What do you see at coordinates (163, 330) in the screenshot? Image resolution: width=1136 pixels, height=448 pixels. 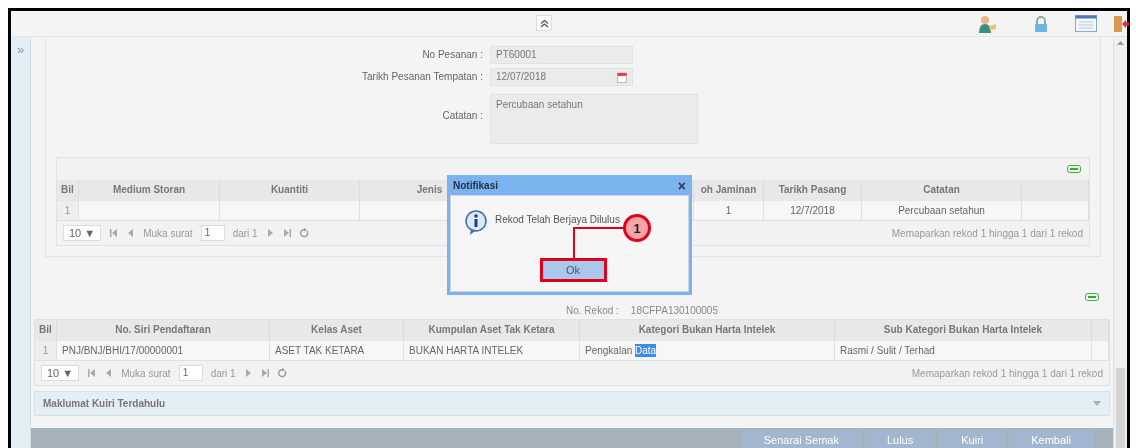 I see `column-header: No. Siri Pendaftaran` at bounding box center [163, 330].